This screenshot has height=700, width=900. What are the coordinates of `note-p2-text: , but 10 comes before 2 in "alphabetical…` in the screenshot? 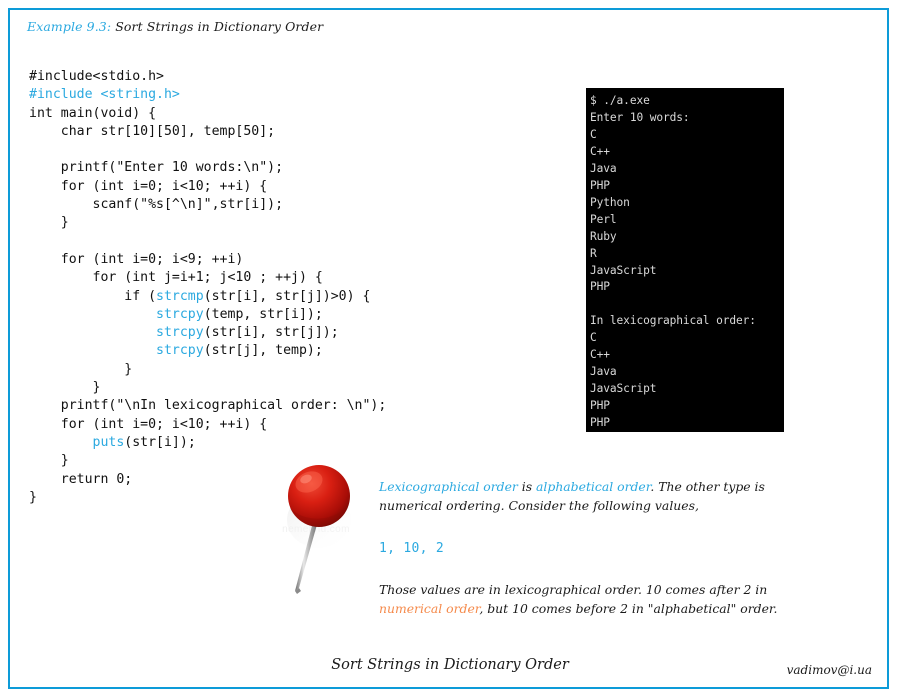 It's located at (628, 608).